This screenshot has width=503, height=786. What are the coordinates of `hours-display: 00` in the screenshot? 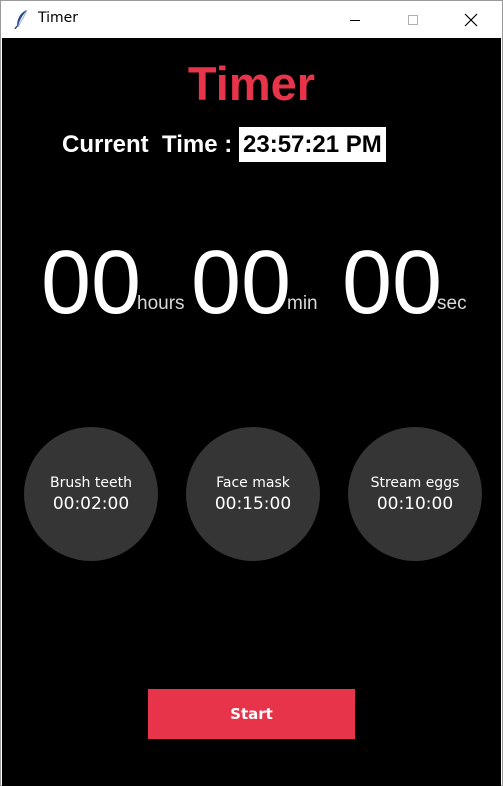 It's located at (91, 283).